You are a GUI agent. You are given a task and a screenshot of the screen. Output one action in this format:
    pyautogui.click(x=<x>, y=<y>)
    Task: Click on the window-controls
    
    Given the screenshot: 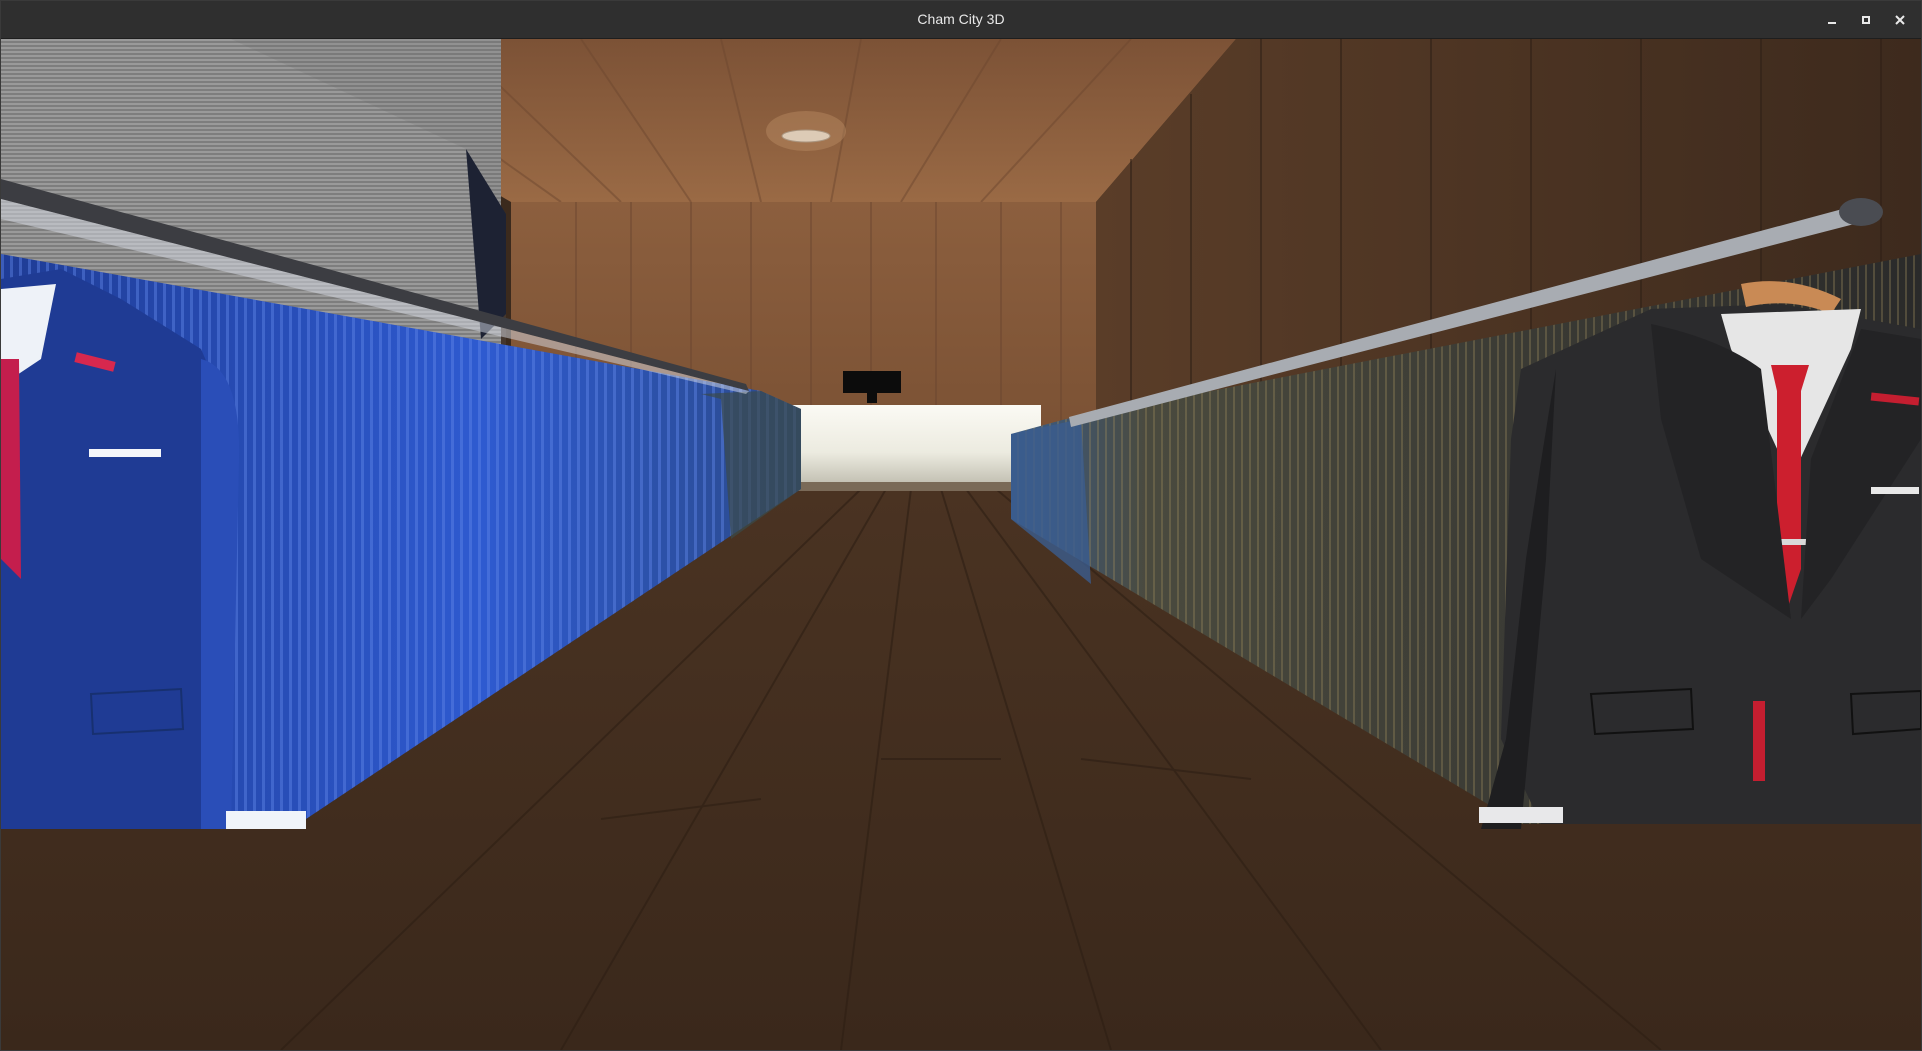 What is the action you would take?
    pyautogui.click(x=1866, y=19)
    